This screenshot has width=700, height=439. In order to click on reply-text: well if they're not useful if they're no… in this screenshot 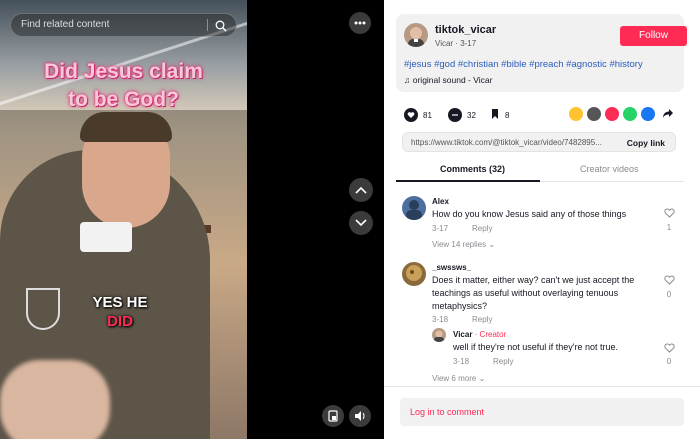, I will do `click(536, 347)`.